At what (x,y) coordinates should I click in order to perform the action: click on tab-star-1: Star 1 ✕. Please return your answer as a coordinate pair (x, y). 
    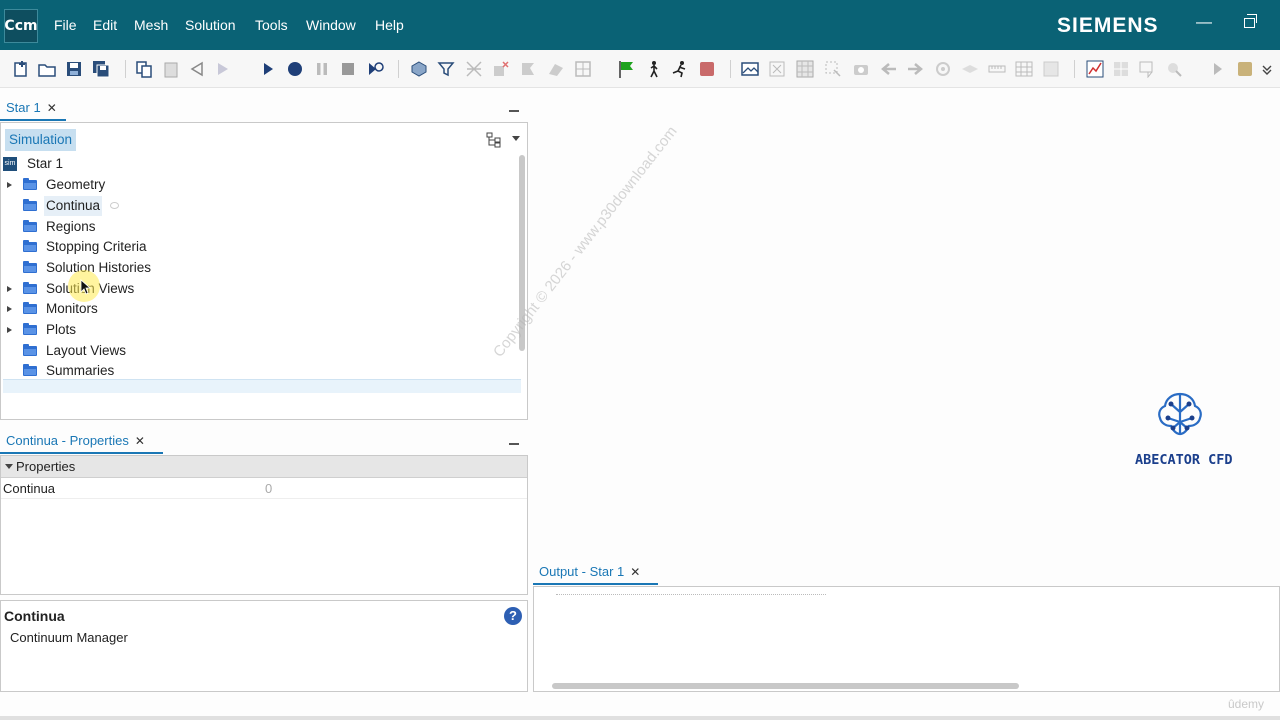
    Looking at the image, I should click on (31, 107).